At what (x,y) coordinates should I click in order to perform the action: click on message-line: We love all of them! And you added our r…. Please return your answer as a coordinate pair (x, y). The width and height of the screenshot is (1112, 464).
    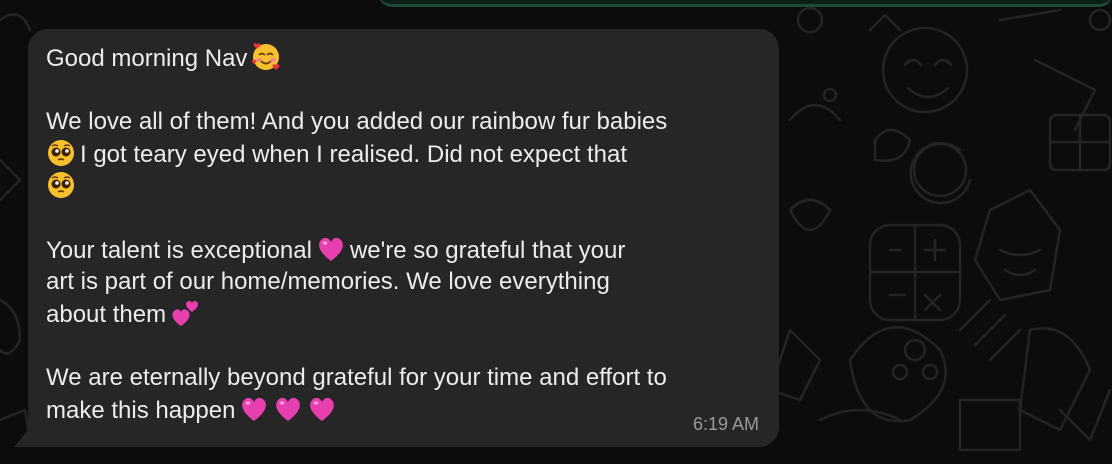
    Looking at the image, I should click on (357, 121).